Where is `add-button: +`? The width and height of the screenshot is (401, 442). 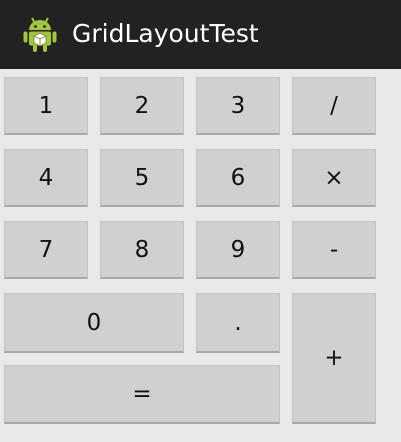
add-button: + is located at coordinates (334, 358).